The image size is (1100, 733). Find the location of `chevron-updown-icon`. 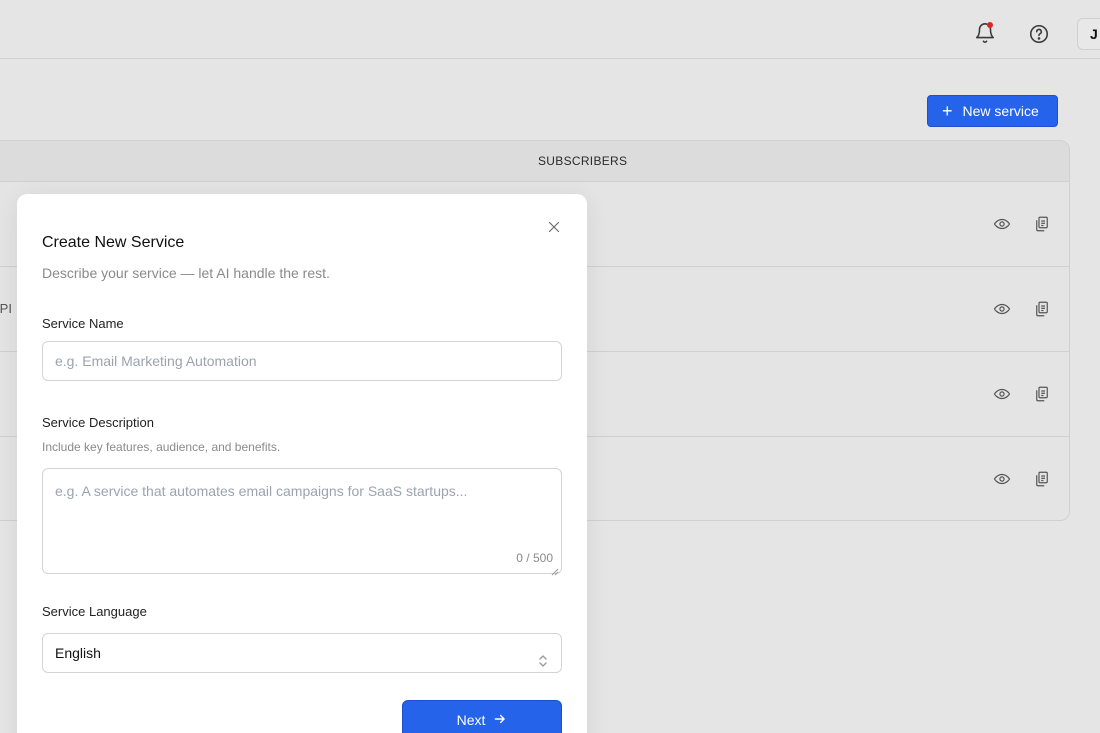

chevron-updown-icon is located at coordinates (543, 656).